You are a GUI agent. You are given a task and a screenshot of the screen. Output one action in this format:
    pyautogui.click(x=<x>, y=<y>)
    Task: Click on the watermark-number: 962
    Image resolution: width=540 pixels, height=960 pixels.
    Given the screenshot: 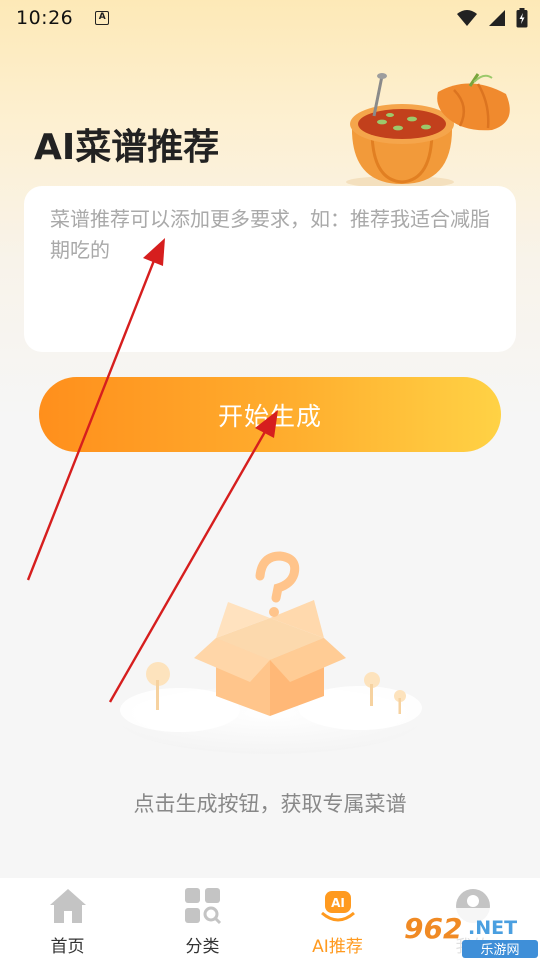 What is the action you would take?
    pyautogui.click(x=433, y=928)
    